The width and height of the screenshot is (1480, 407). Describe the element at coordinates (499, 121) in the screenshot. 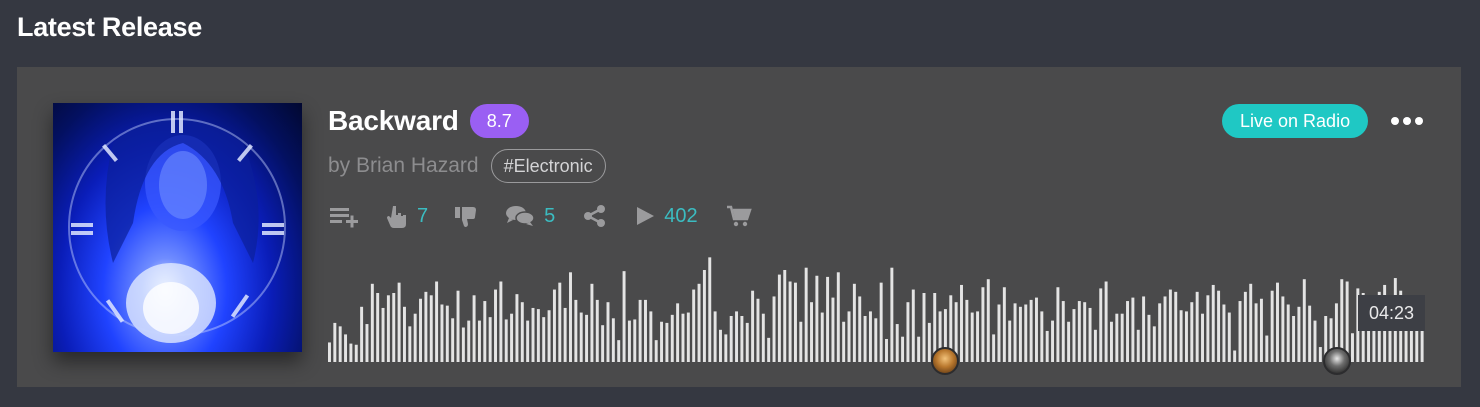

I see `rating-badge: 8.7` at that location.